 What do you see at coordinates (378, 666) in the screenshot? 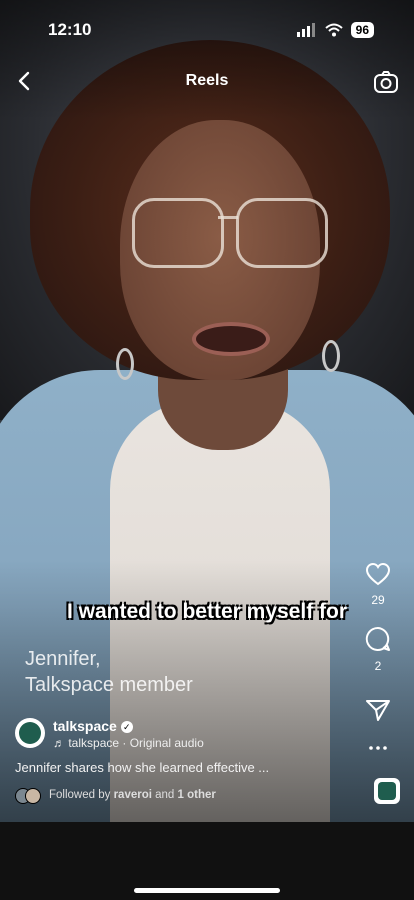
I see `comment-count: 2` at bounding box center [378, 666].